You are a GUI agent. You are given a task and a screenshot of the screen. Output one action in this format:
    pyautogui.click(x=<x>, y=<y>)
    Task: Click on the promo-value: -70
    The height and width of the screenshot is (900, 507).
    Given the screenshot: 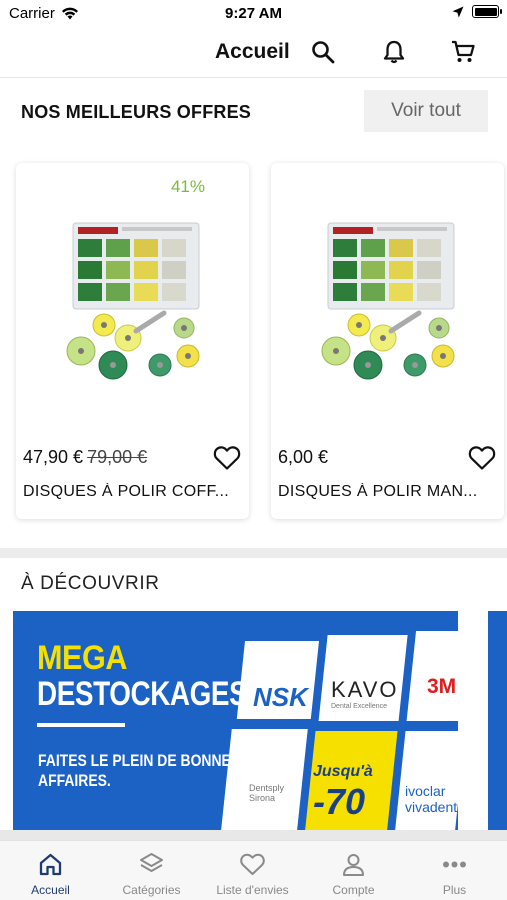 What is the action you would take?
    pyautogui.click(x=339, y=801)
    